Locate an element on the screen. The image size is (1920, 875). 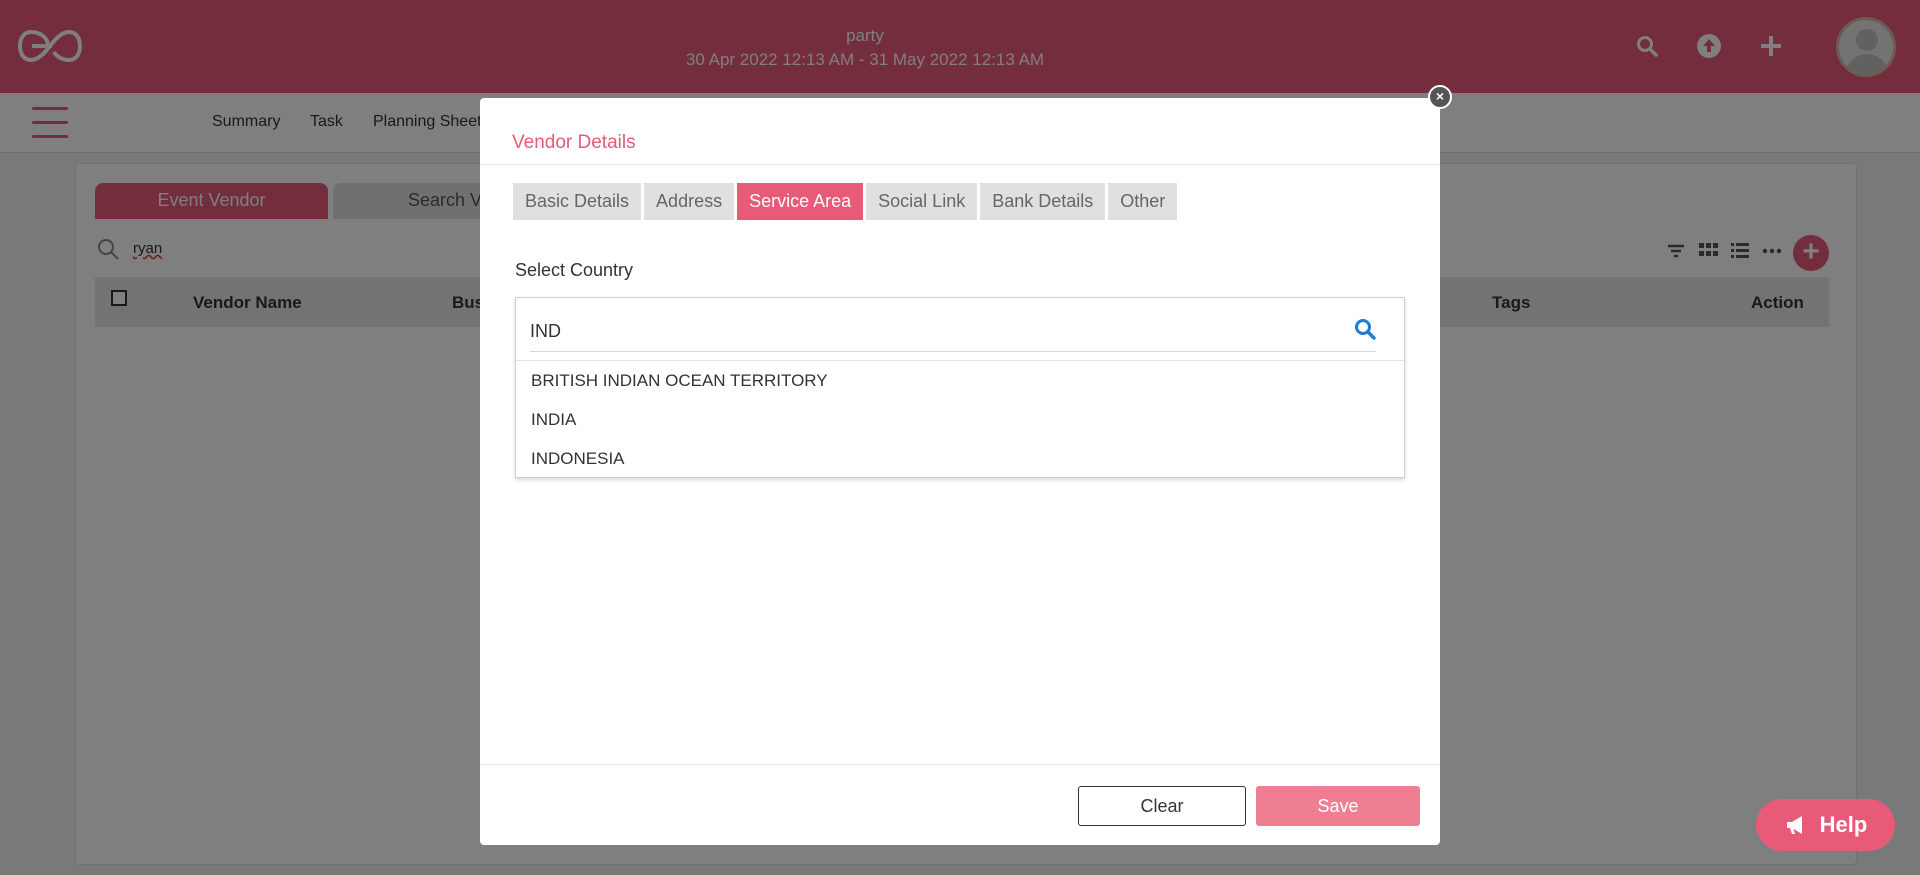
tab-address: Address is located at coordinates (689, 201).